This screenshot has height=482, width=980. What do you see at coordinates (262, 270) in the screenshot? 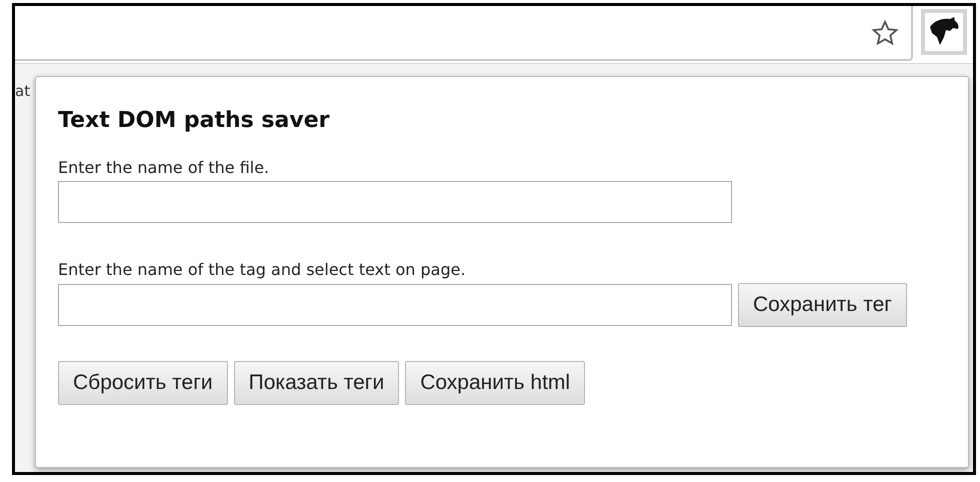
I see `field-label: Enter the name of the tag and select text on page.` at bounding box center [262, 270].